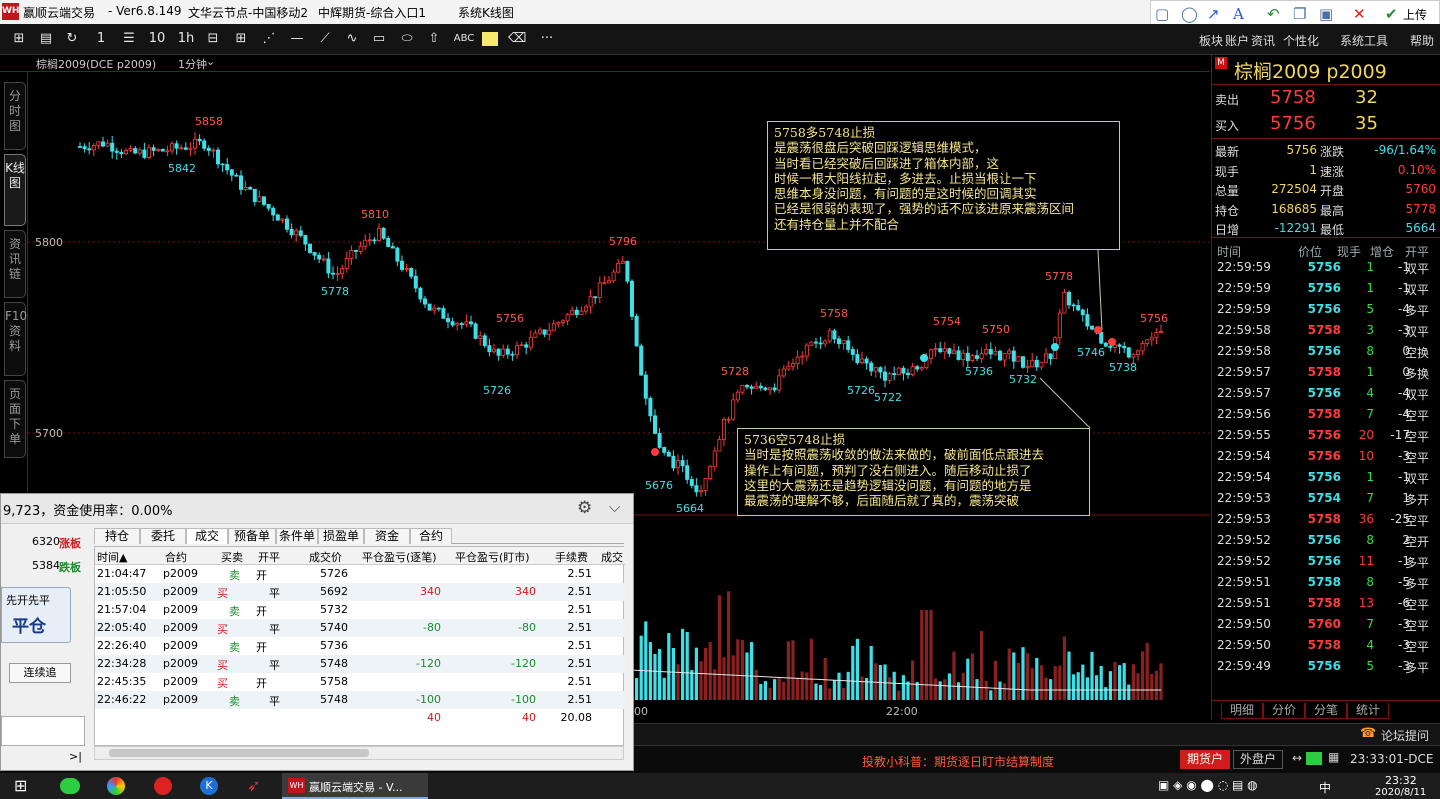  What do you see at coordinates (1364, 40) in the screenshot?
I see `menu-item-system-tools: 系统工具` at bounding box center [1364, 40].